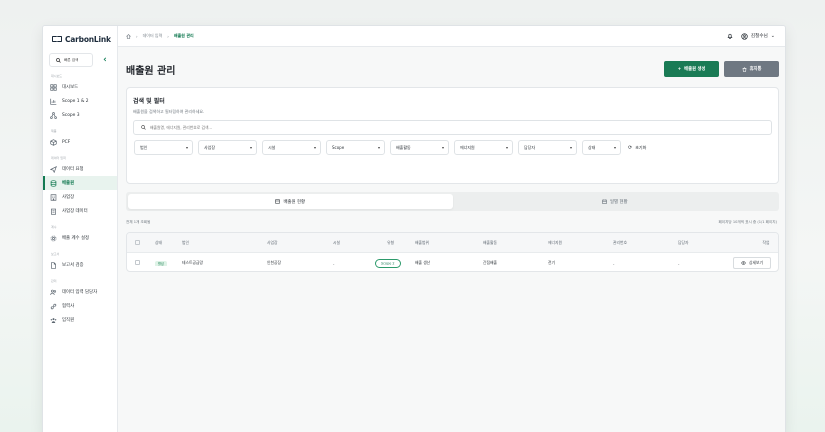 The width and height of the screenshot is (825, 432). Describe the element at coordinates (153, 36) in the screenshot. I see `breadcrumb-parent: 데이터 입력` at that location.